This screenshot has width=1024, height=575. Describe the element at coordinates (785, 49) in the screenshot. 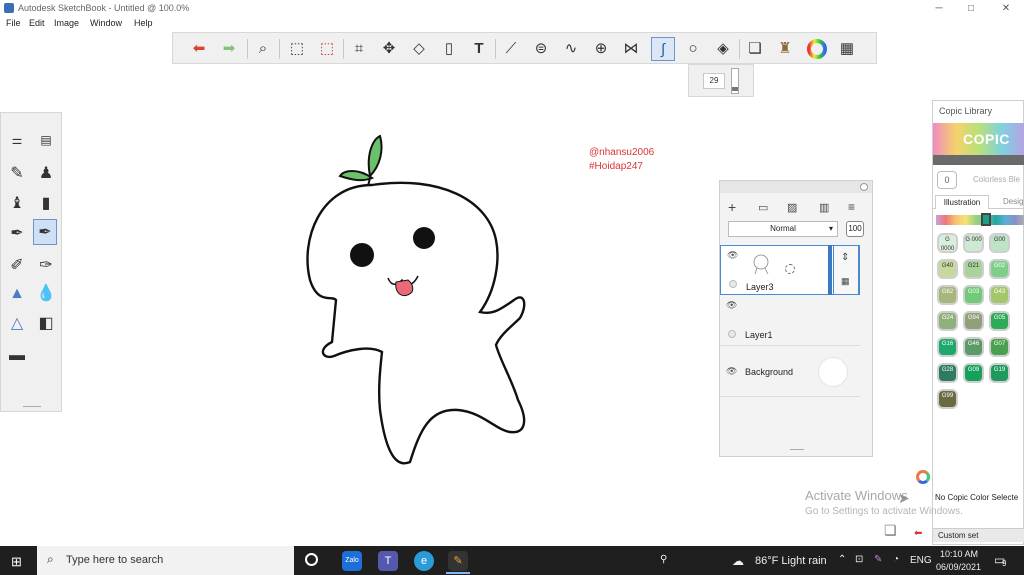

I see `brush-library-icon: ♜` at that location.